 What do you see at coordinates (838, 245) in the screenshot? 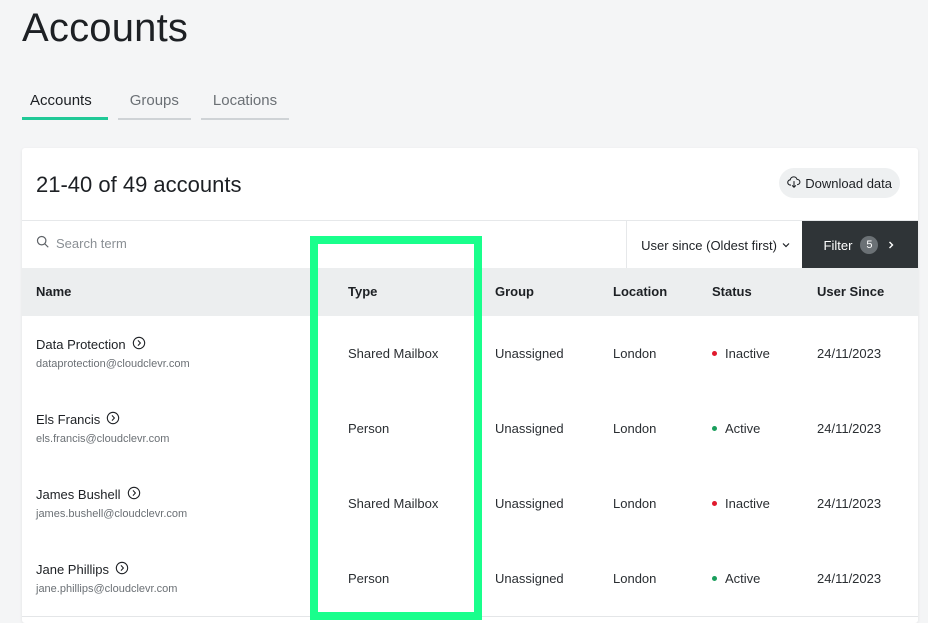
I see `filter-label: Filter` at bounding box center [838, 245].